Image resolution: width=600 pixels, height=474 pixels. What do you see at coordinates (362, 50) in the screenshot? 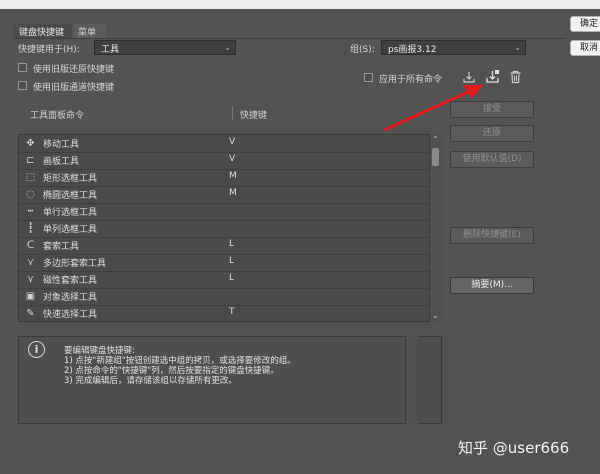
I see `set-label: 组(S):` at bounding box center [362, 50].